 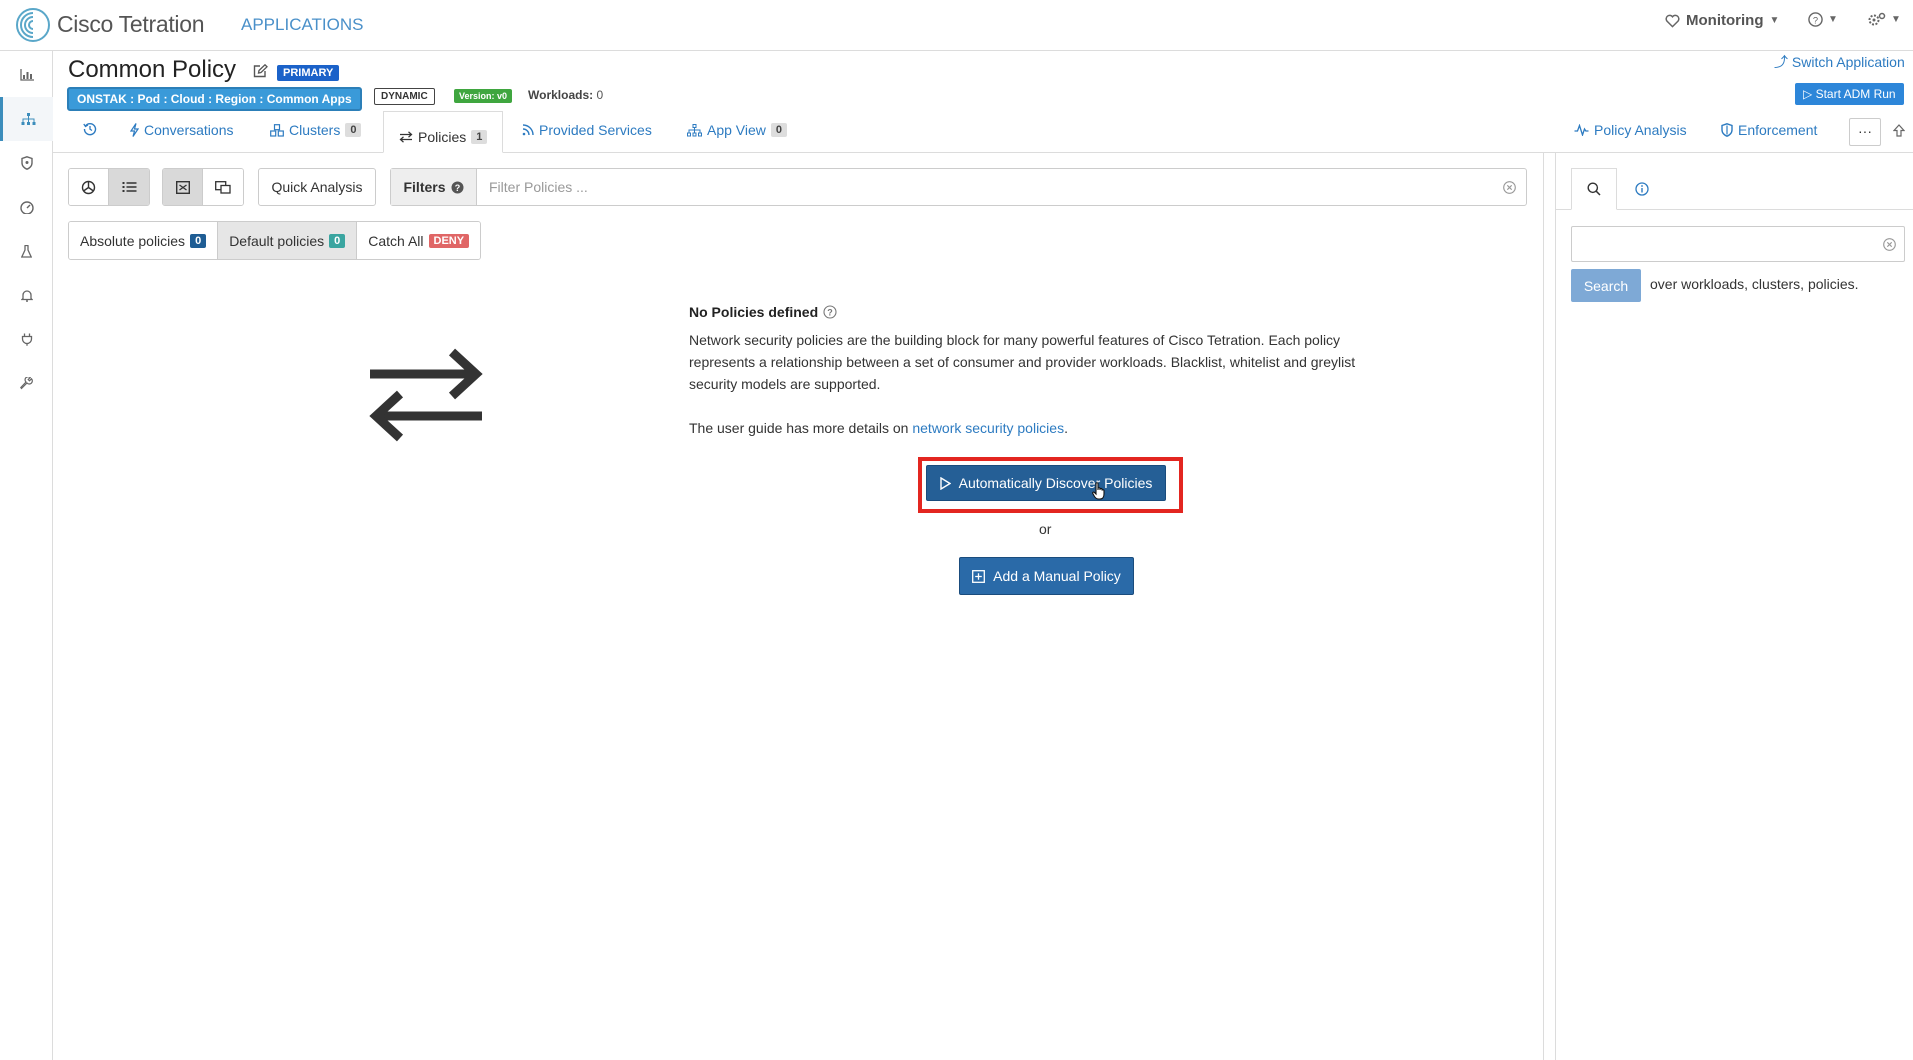 What do you see at coordinates (1778, 130) in the screenshot?
I see `tab-enforcement-label: Enforcement` at bounding box center [1778, 130].